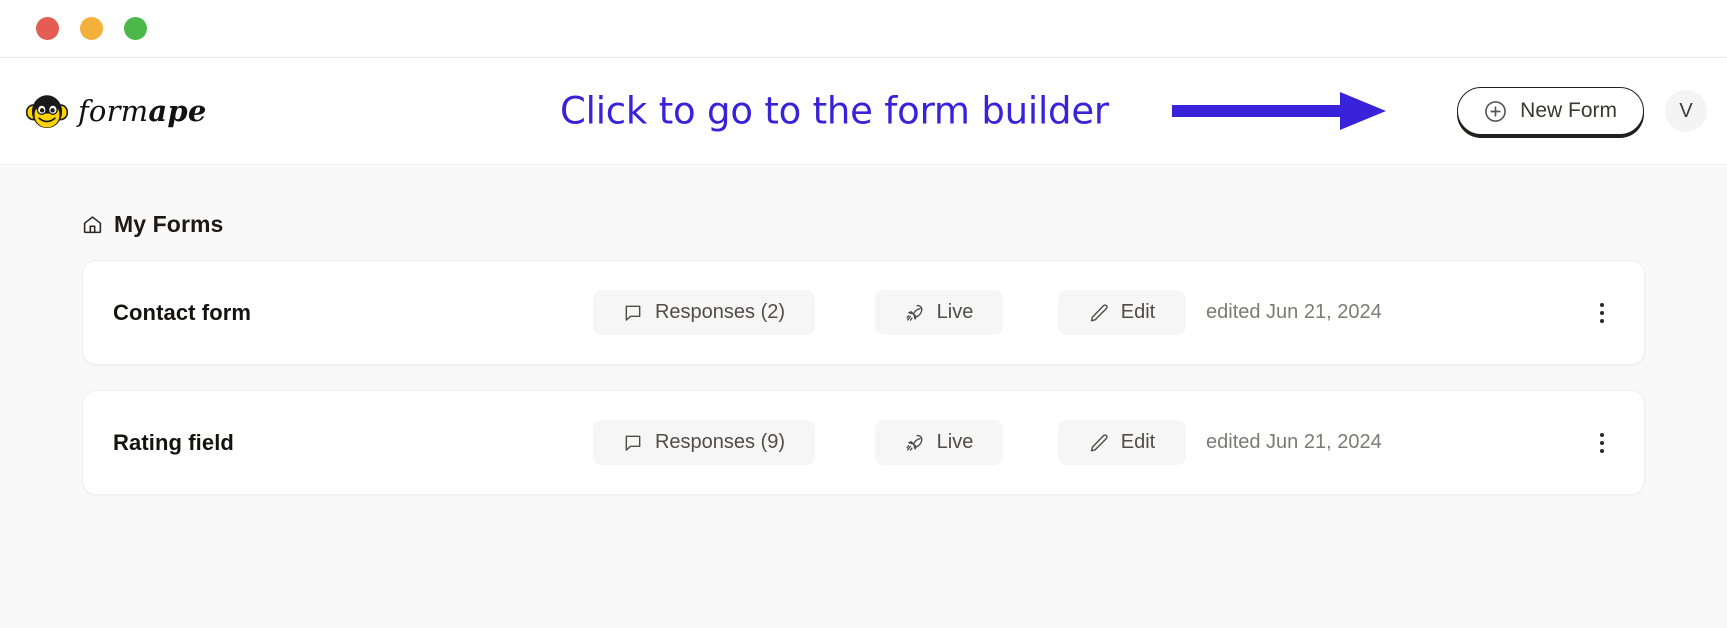 The width and height of the screenshot is (1727, 628). I want to click on monkey-face-icon, so click(47, 111).